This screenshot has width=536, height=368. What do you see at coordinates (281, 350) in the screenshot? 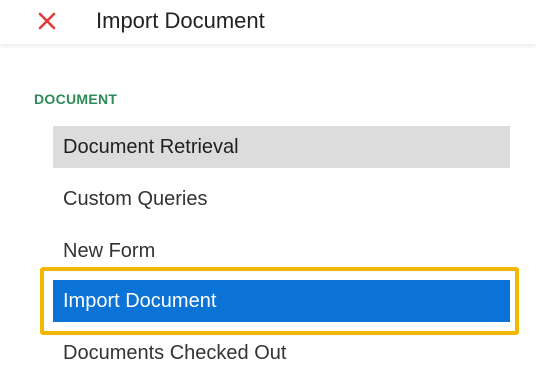
I see `menu-item-documents-checked-out: Documents Checked Out` at bounding box center [281, 350].